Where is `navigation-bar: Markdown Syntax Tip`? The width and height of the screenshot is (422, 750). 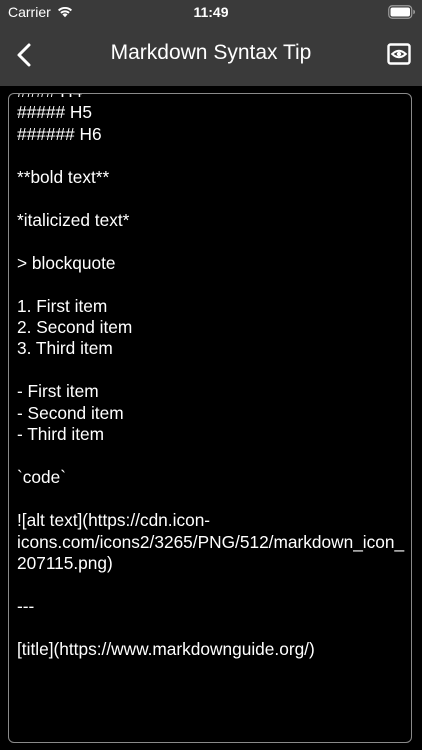
navigation-bar: Markdown Syntax Tip is located at coordinates (211, 55).